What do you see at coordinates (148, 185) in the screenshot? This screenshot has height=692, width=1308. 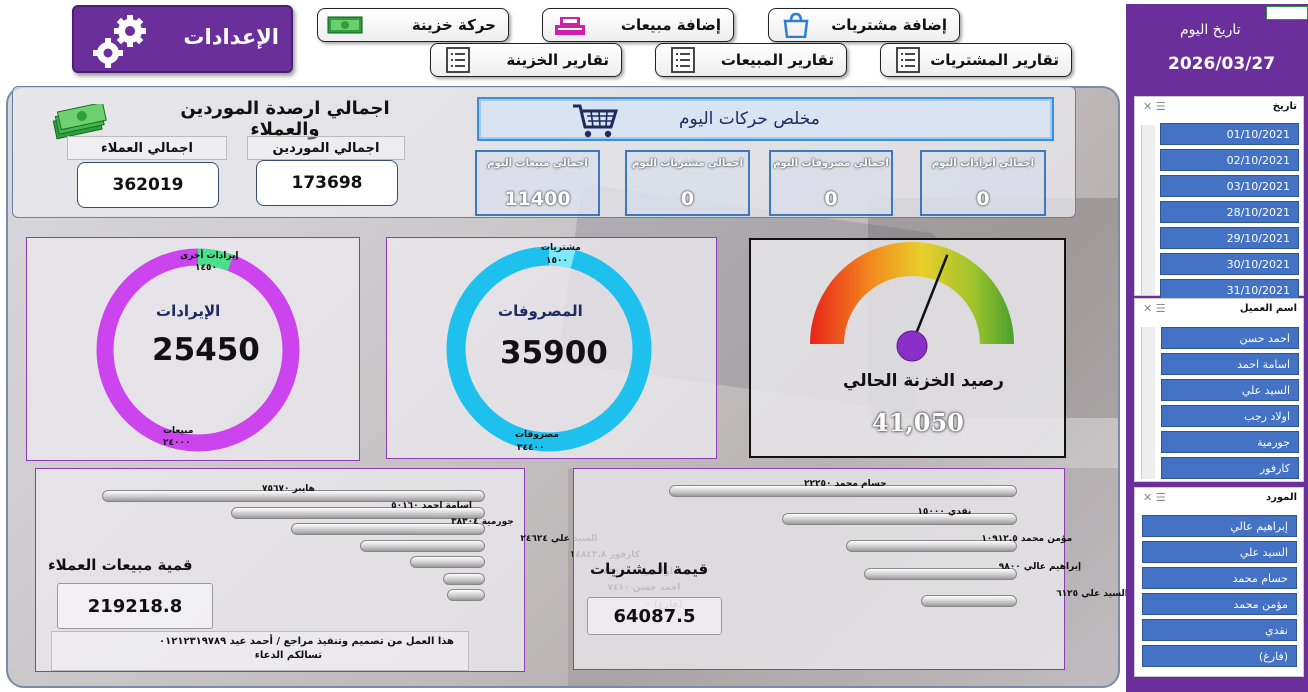 I see `customers-total-value: 362019` at bounding box center [148, 185].